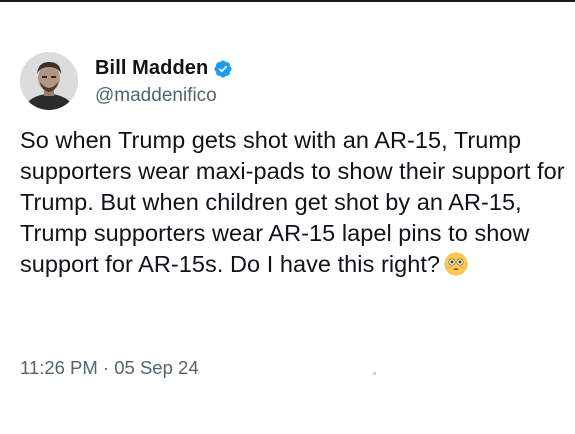 The image size is (575, 434). I want to click on name-row: Bill Madden, so click(164, 69).